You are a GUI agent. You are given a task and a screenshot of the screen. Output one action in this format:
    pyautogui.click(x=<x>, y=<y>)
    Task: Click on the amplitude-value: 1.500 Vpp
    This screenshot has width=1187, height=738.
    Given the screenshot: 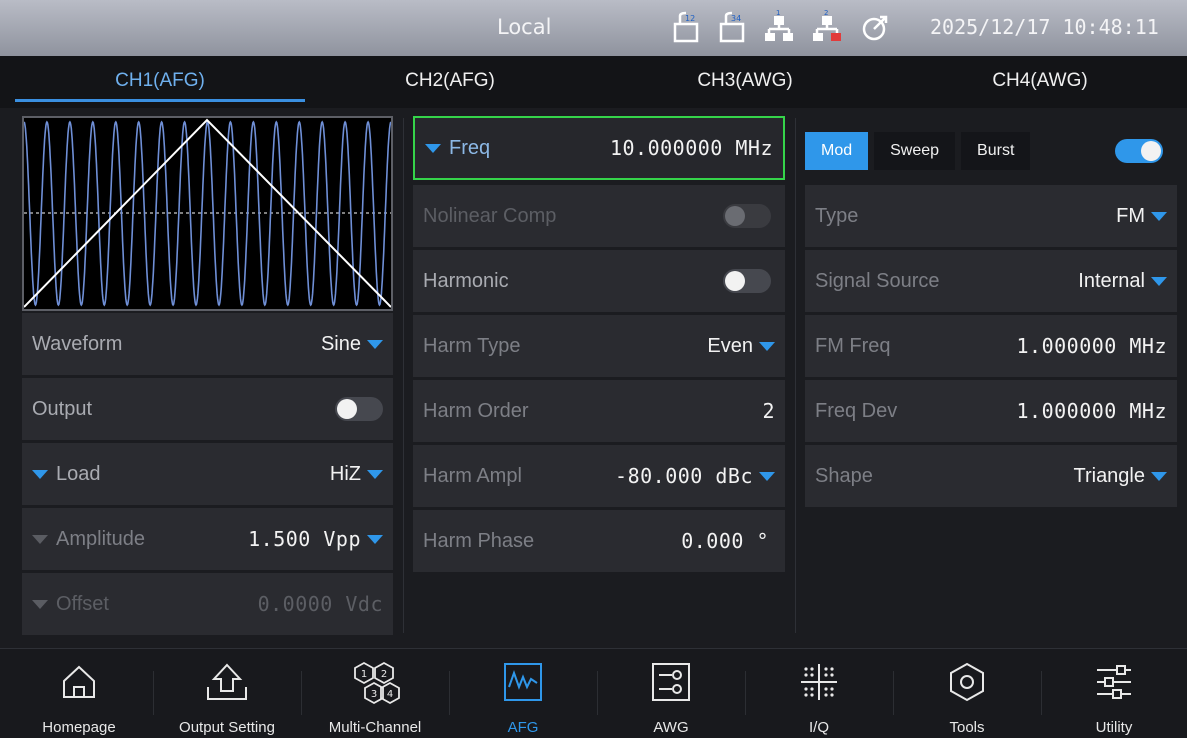 What is the action you would take?
    pyautogui.click(x=304, y=539)
    